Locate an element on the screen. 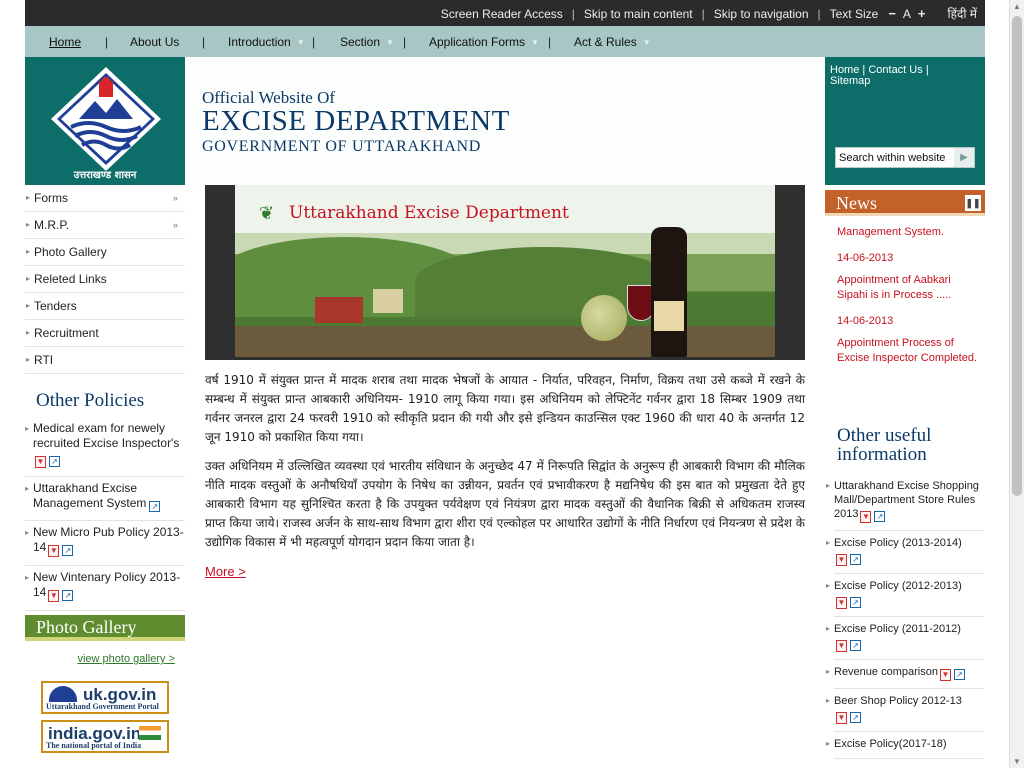 This screenshot has height=768, width=1024. nav-about-us: About Us is located at coordinates (154, 42).